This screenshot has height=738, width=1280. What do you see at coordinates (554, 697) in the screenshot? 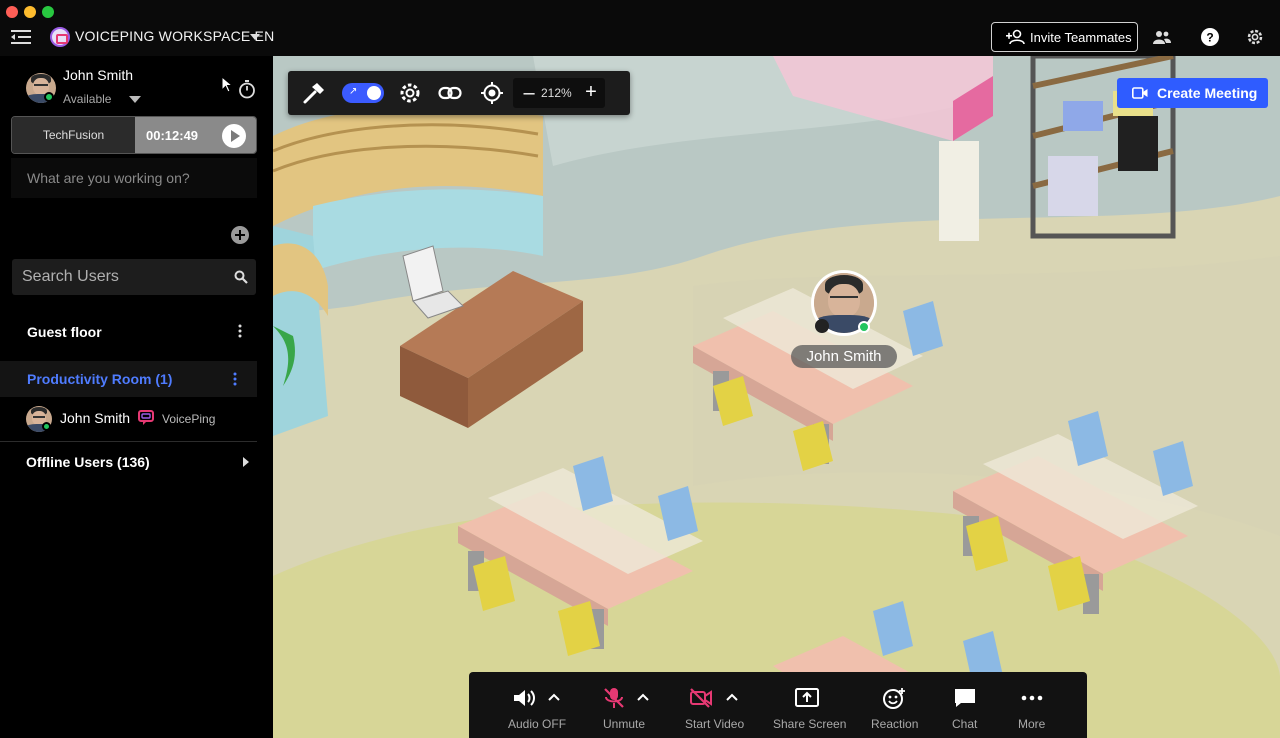
I see `audio-chevron-up-icon` at bounding box center [554, 697].